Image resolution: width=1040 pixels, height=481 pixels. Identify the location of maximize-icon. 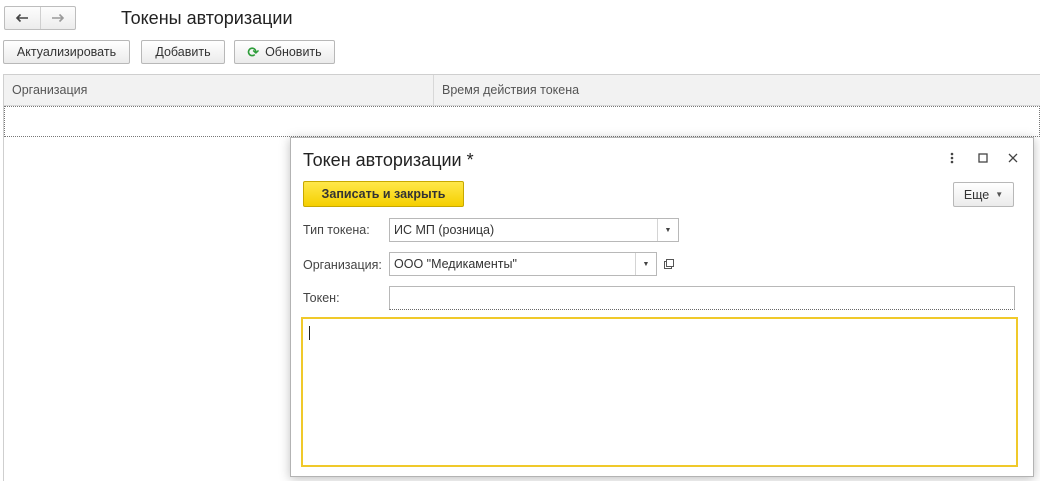
(983, 158).